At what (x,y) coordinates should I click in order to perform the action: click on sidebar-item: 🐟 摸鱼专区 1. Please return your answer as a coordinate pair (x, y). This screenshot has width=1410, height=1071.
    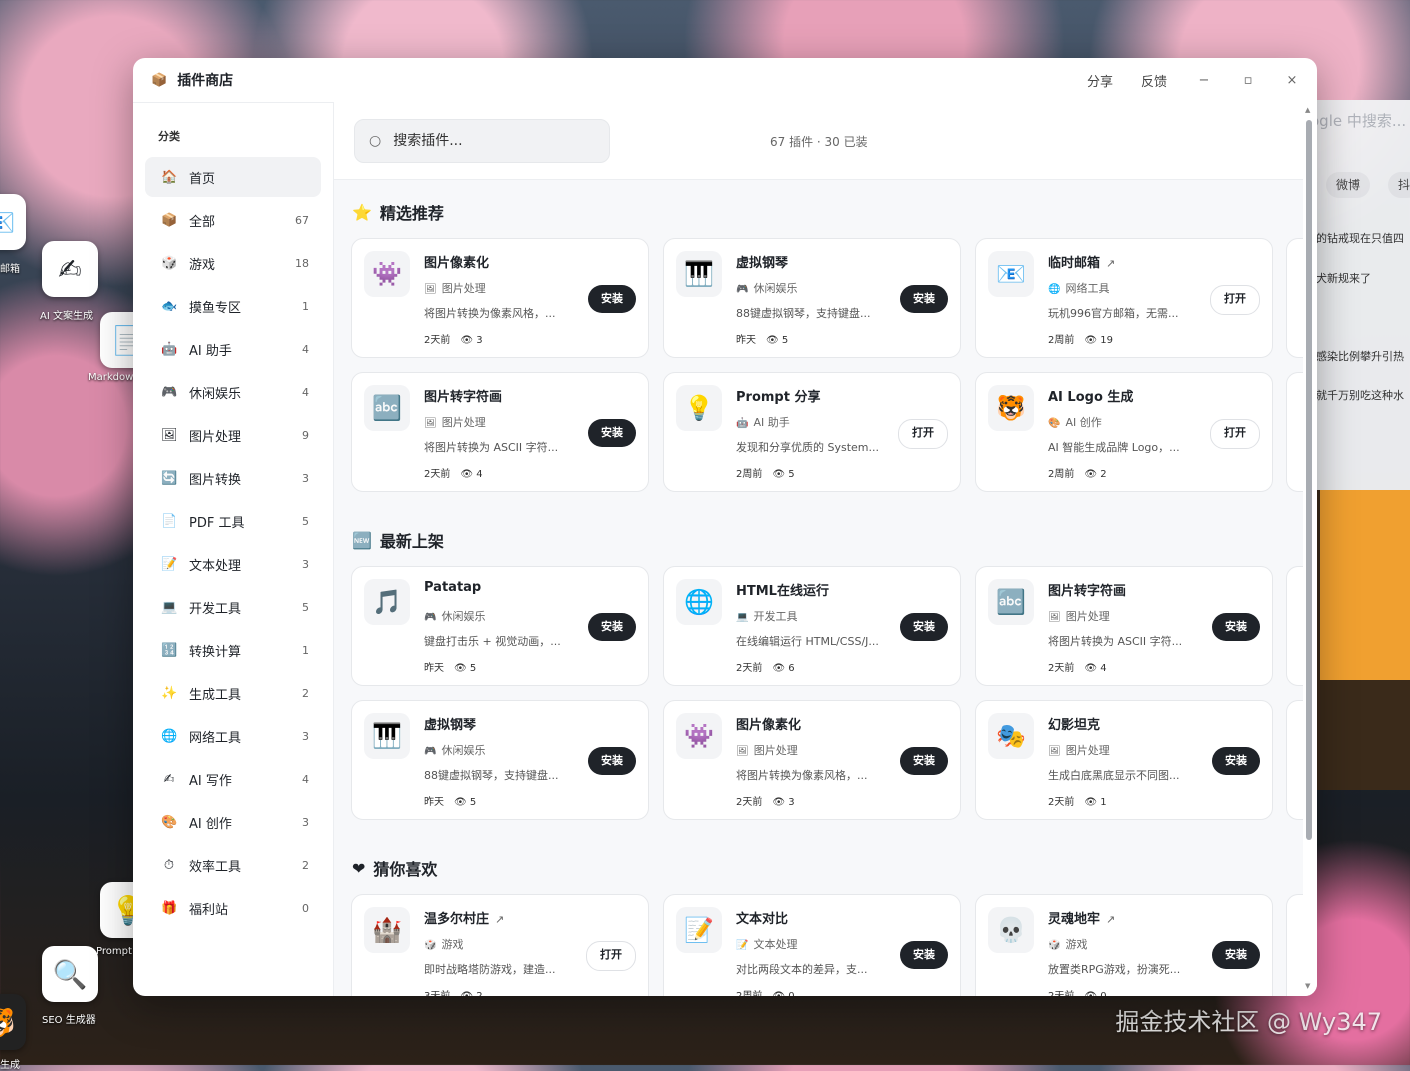
    Looking at the image, I should click on (233, 306).